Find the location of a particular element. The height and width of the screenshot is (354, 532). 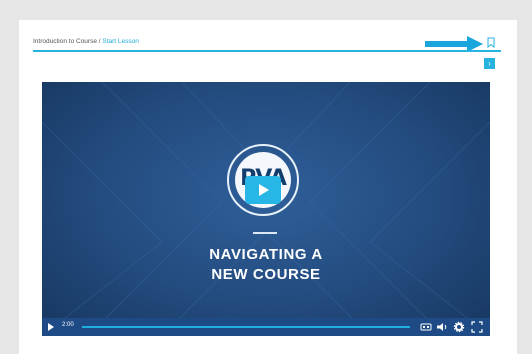

bookmark-icon is located at coordinates (491, 42).